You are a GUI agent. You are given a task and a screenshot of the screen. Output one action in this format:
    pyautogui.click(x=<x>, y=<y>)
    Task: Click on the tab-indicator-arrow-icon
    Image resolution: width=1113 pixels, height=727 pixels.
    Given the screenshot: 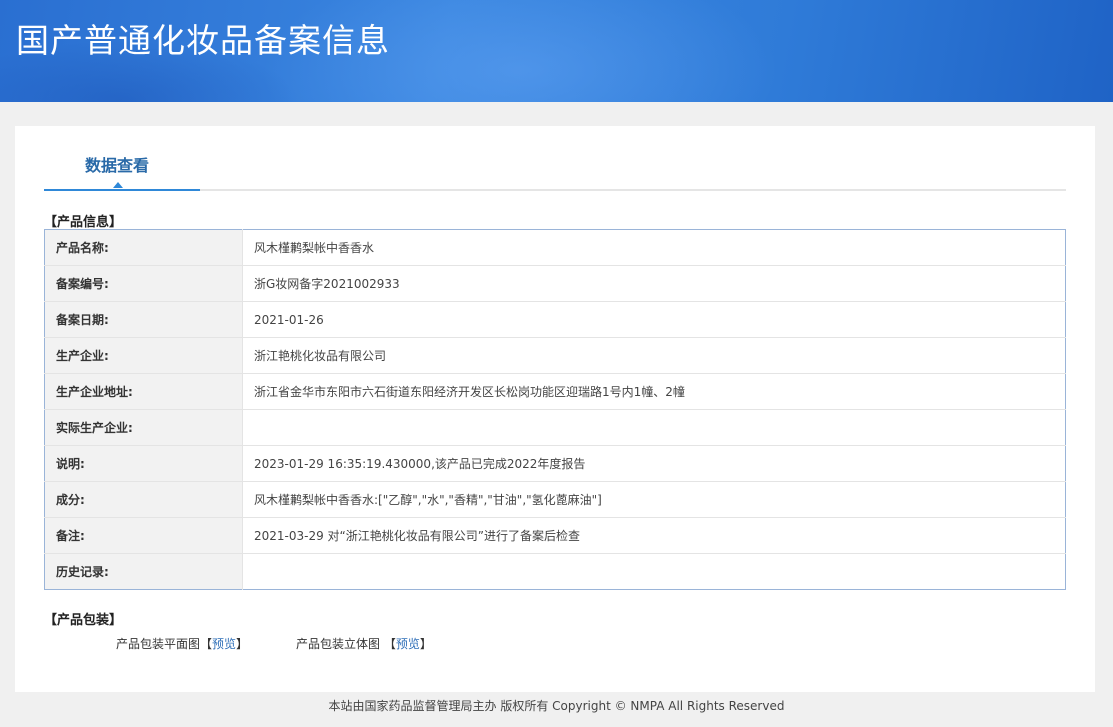 What is the action you would take?
    pyautogui.click(x=118, y=185)
    